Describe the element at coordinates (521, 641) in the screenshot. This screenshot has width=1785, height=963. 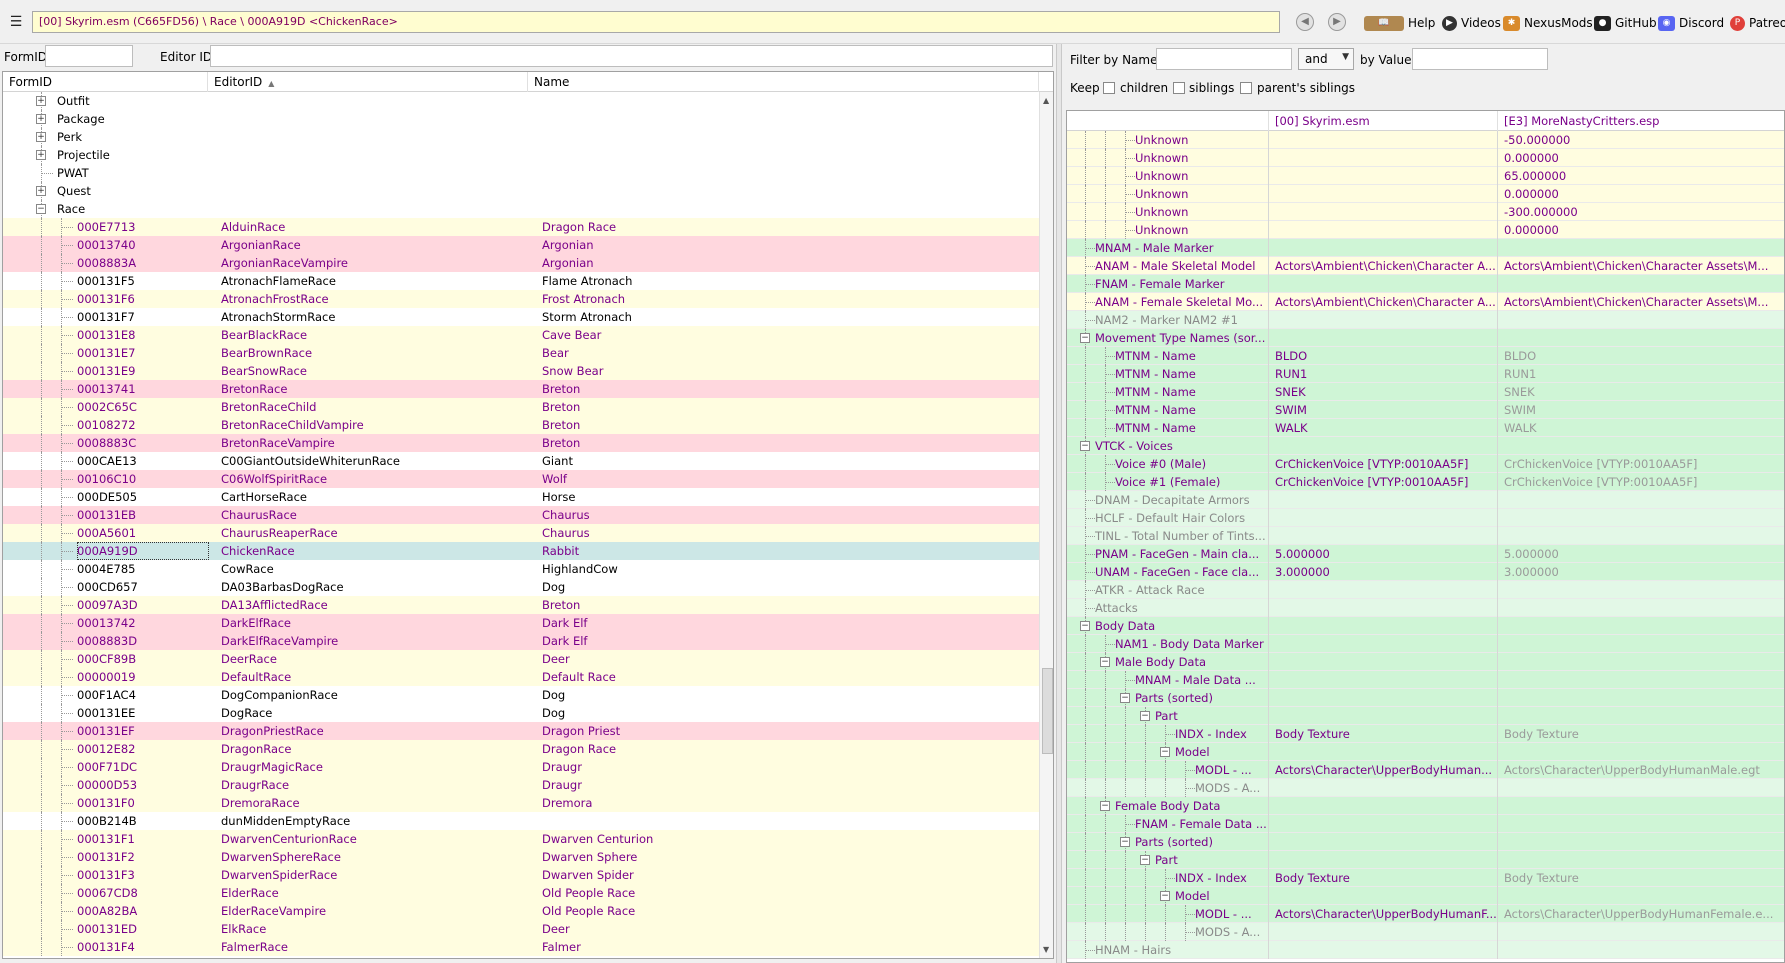
I see `table-row: 0008883D DarkElfRaceVampire Dark Elf` at that location.